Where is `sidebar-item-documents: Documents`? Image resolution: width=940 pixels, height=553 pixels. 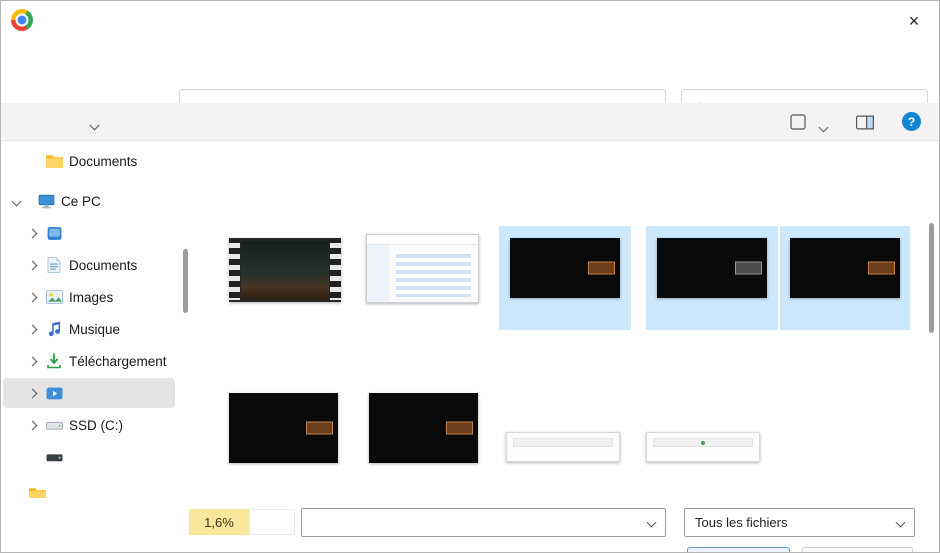
sidebar-item-documents: Documents is located at coordinates (89, 265).